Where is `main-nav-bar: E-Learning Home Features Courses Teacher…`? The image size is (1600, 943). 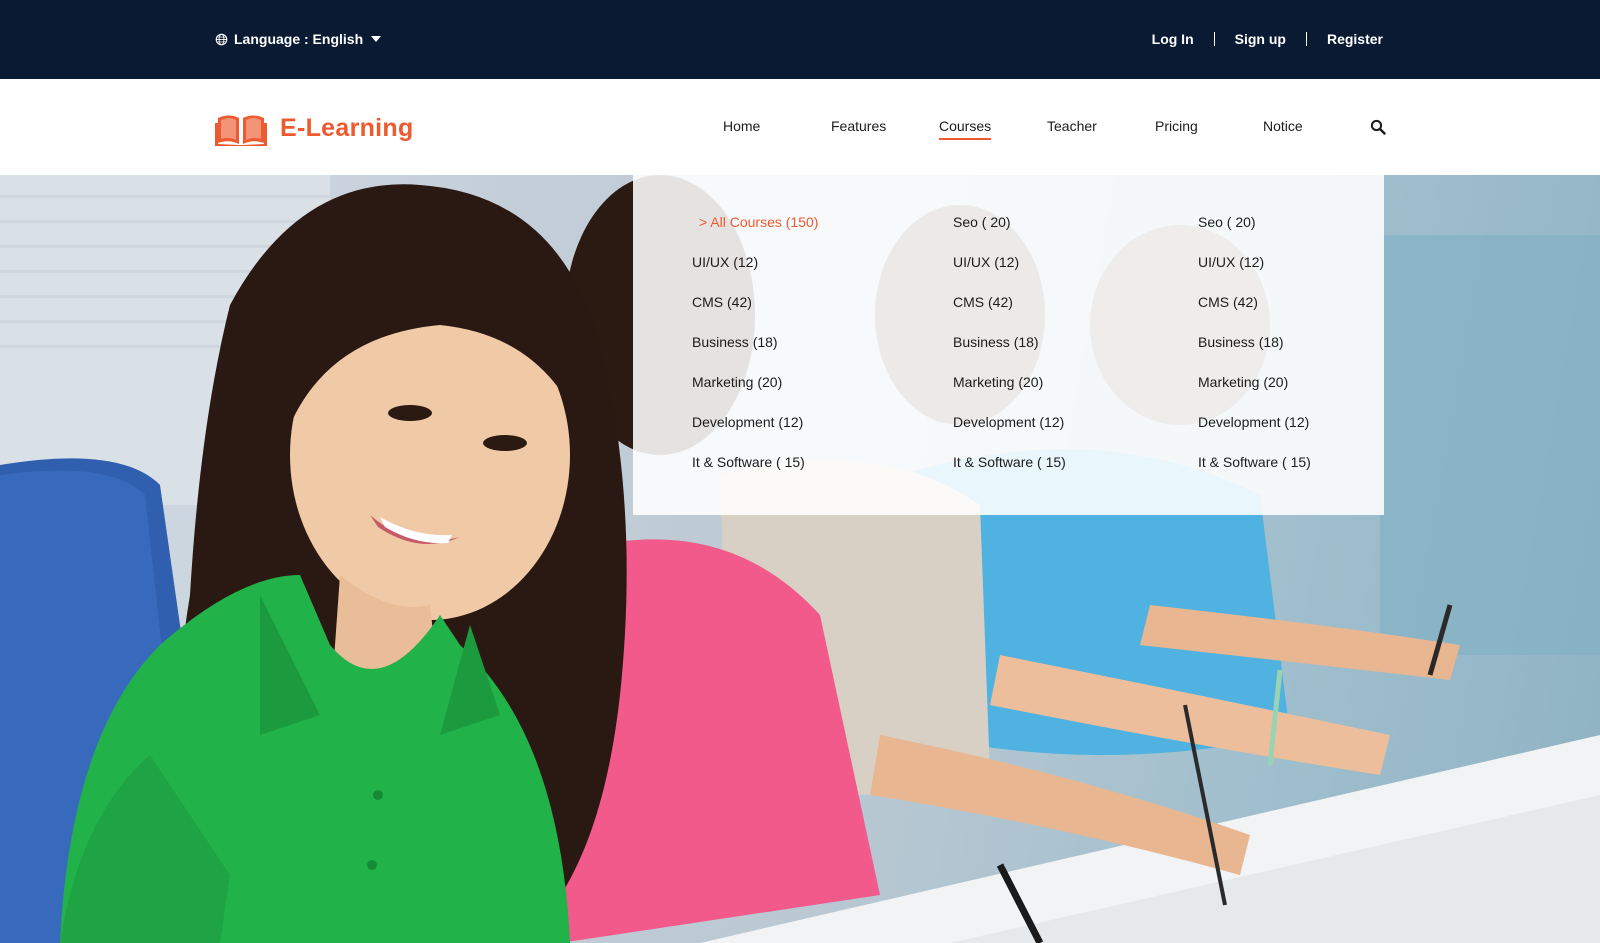 main-nav-bar: E-Learning Home Features Courses Teacher… is located at coordinates (800, 127).